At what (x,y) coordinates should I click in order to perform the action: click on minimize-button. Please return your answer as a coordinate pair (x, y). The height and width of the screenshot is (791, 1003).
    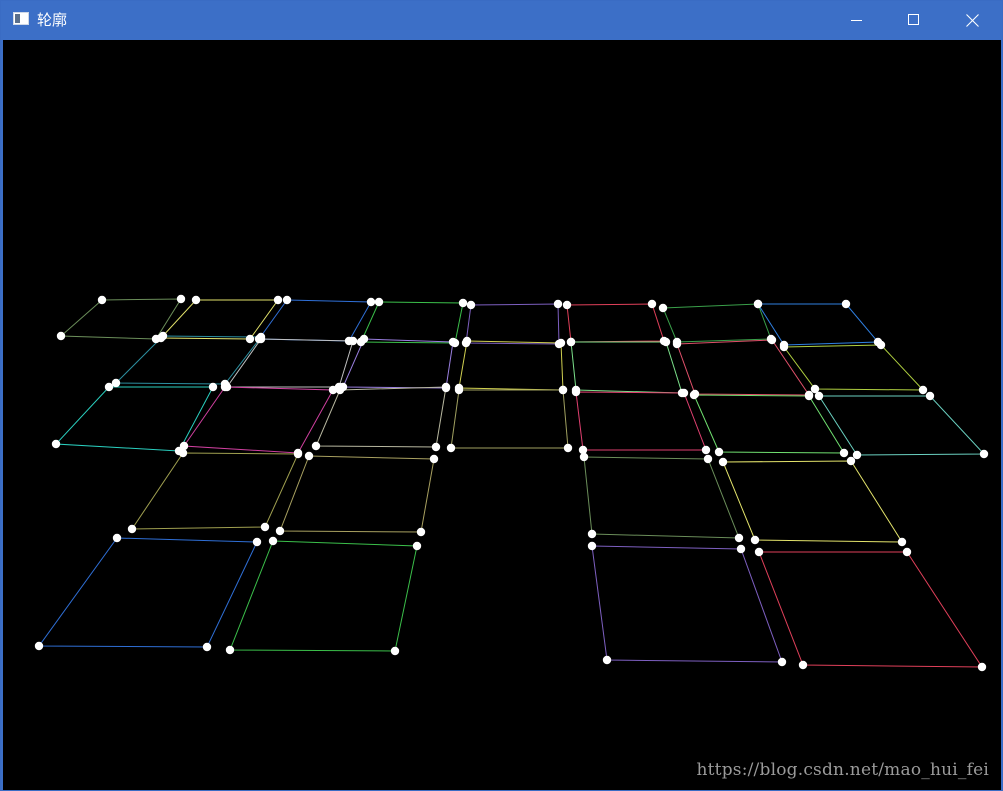
    Looking at the image, I should click on (857, 20).